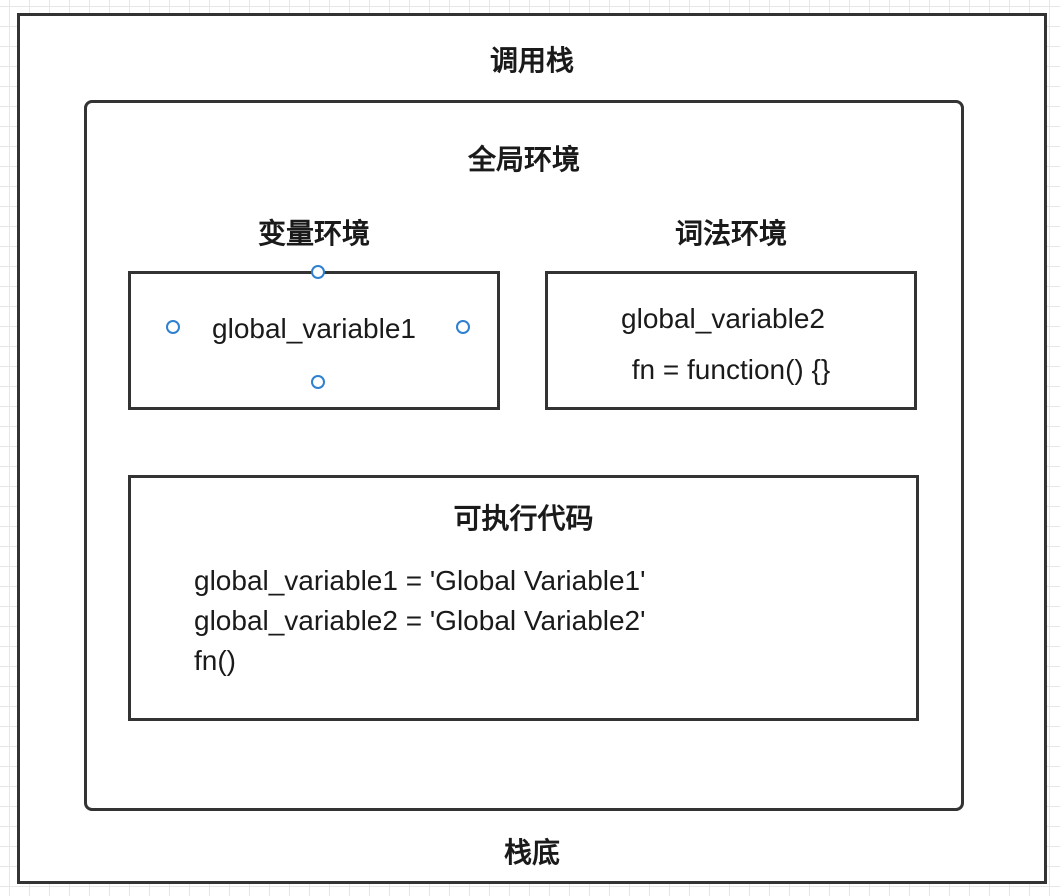  What do you see at coordinates (523, 518) in the screenshot?
I see `executable-code-title: 可执行代码` at bounding box center [523, 518].